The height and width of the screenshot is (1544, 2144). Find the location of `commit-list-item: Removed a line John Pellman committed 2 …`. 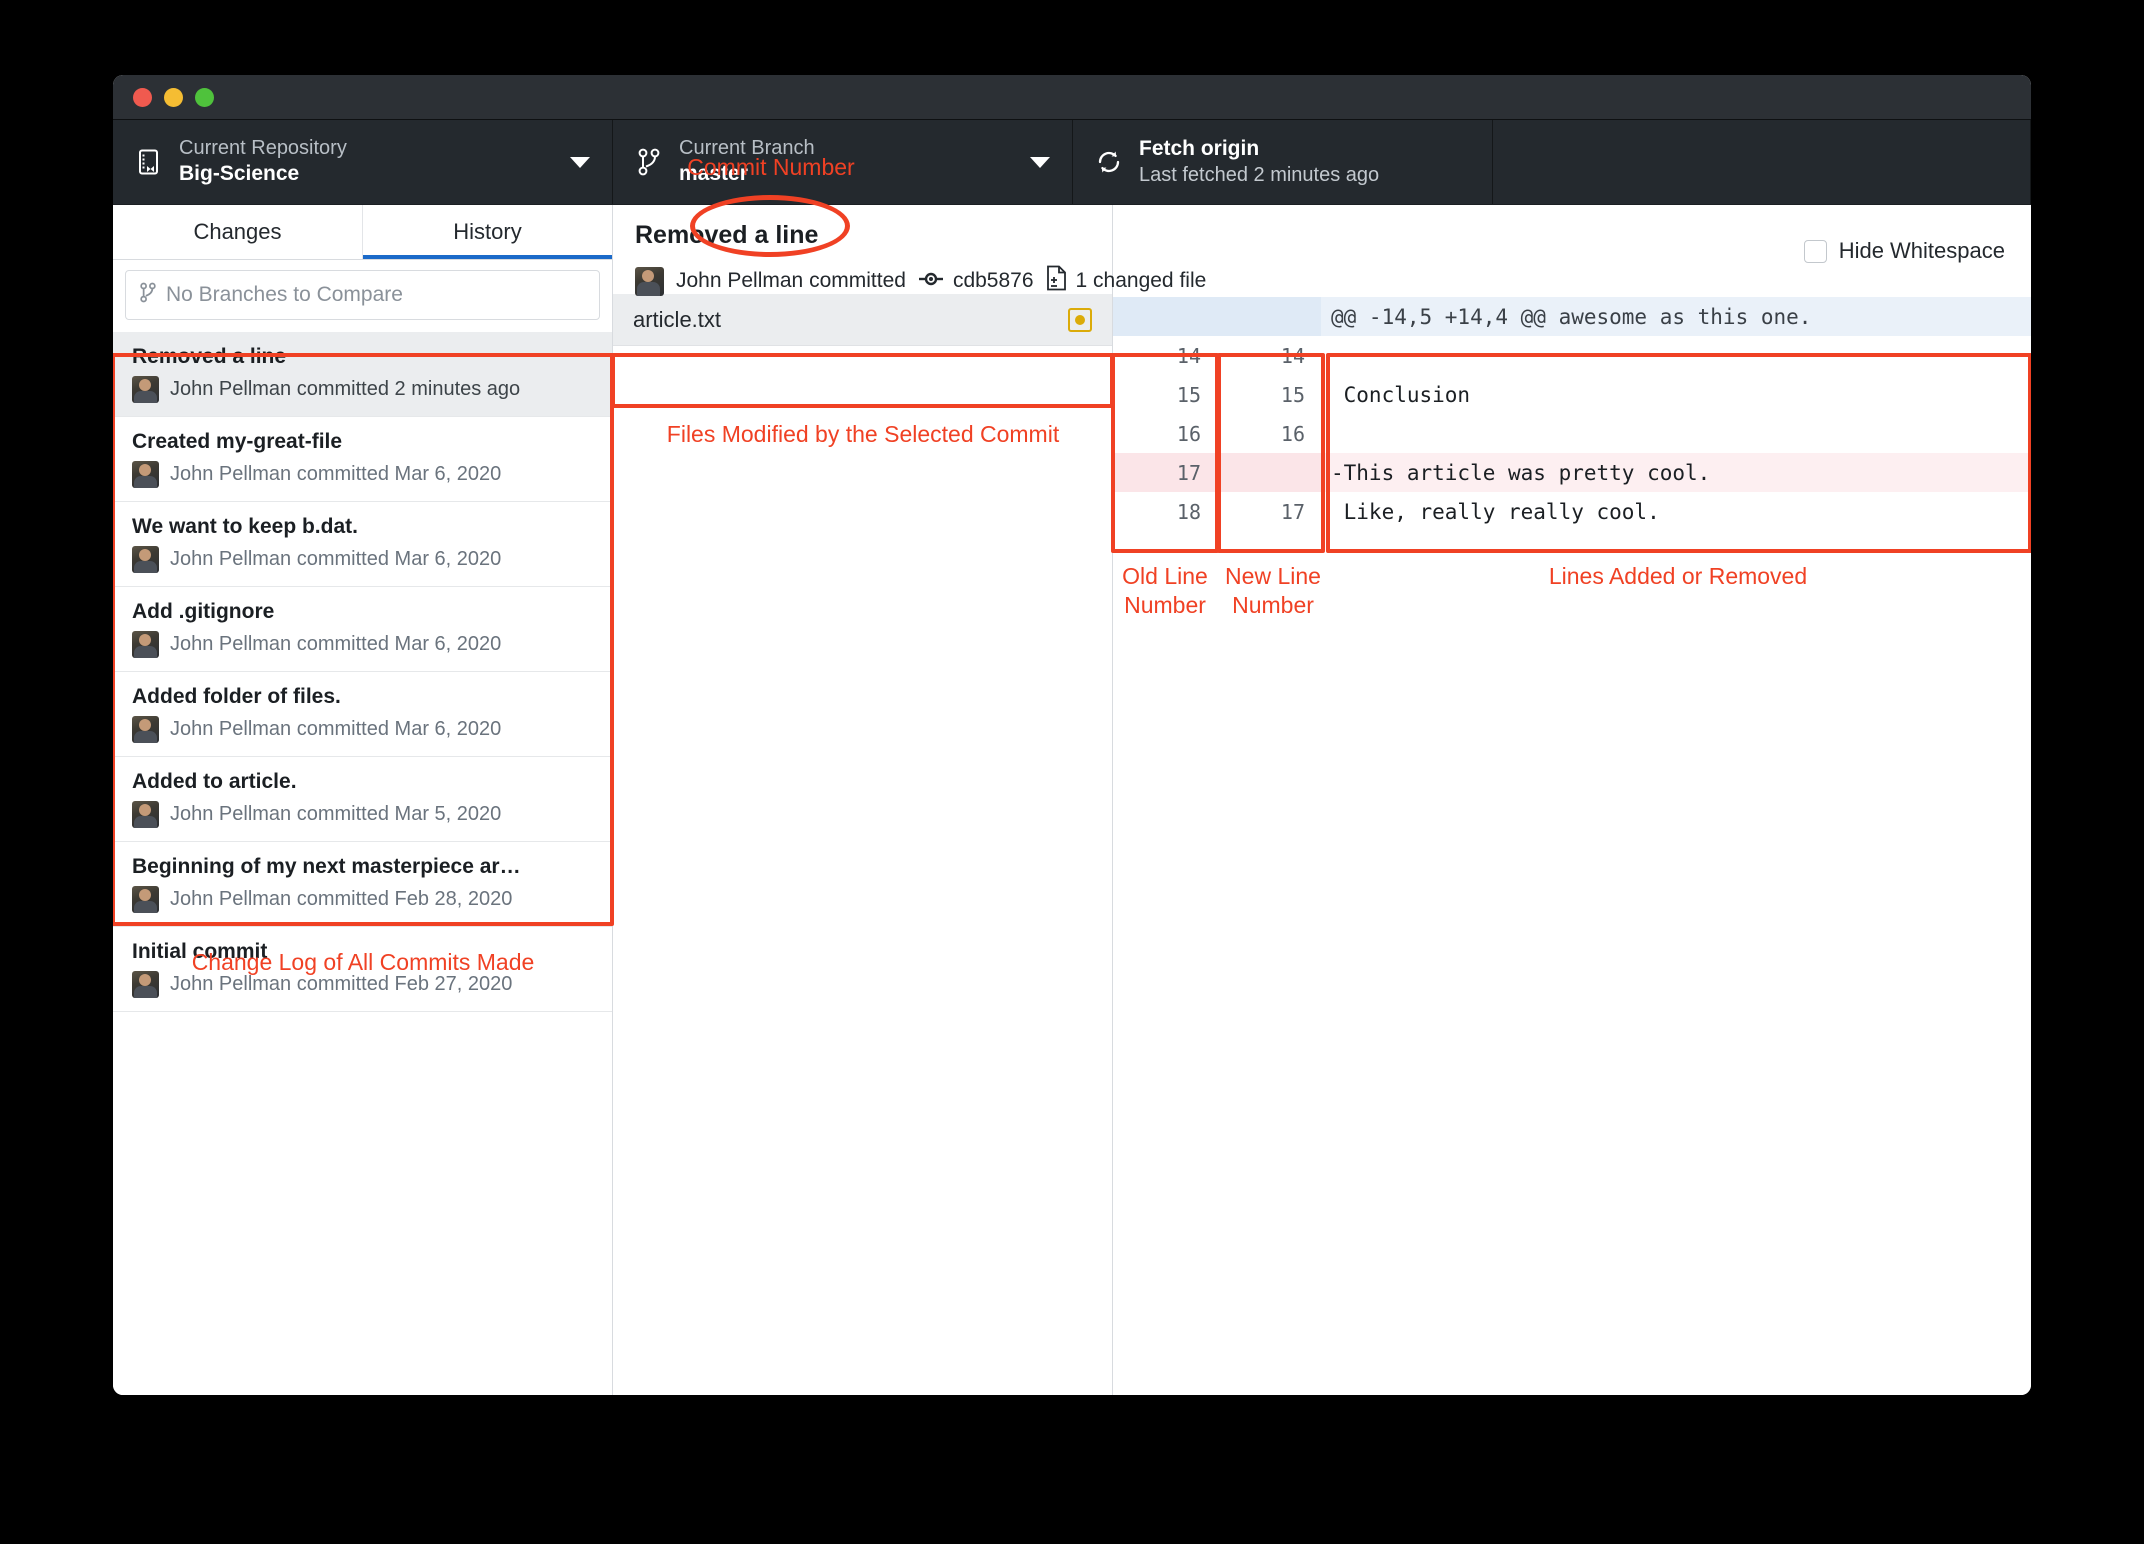

commit-list-item: Removed a line John Pellman committed 2 … is located at coordinates (362, 374).